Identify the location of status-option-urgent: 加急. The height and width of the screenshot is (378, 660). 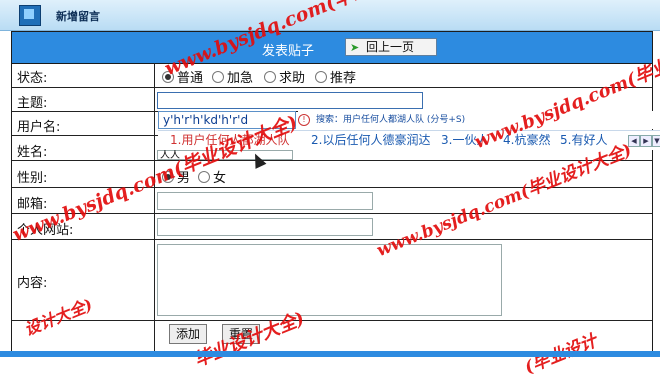
(232, 76).